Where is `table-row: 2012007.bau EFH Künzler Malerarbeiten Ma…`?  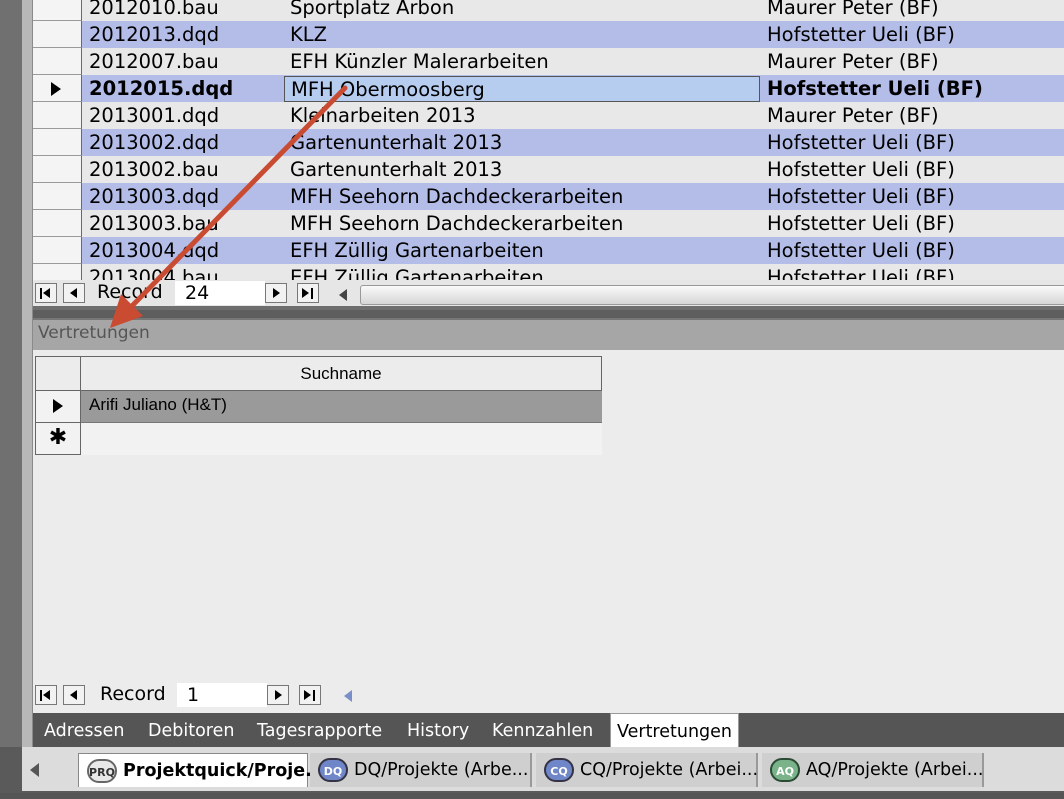 table-row: 2012007.bau EFH Künzler Malerarbeiten Ma… is located at coordinates (548, 61).